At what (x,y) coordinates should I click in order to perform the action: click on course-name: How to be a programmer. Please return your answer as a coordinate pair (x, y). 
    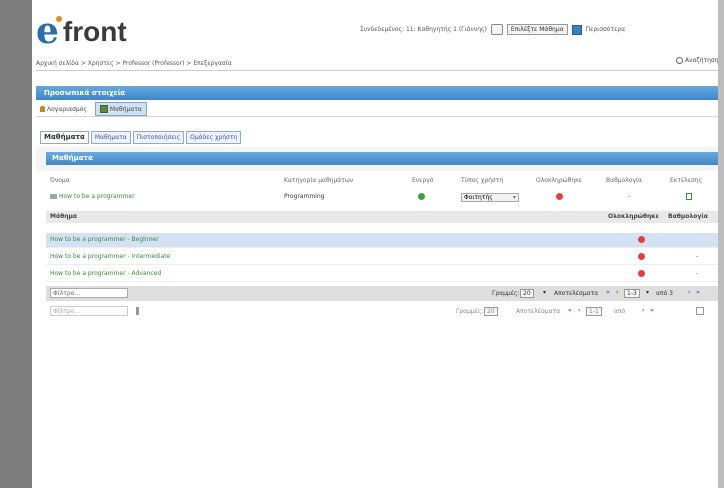
    Looking at the image, I should click on (92, 196).